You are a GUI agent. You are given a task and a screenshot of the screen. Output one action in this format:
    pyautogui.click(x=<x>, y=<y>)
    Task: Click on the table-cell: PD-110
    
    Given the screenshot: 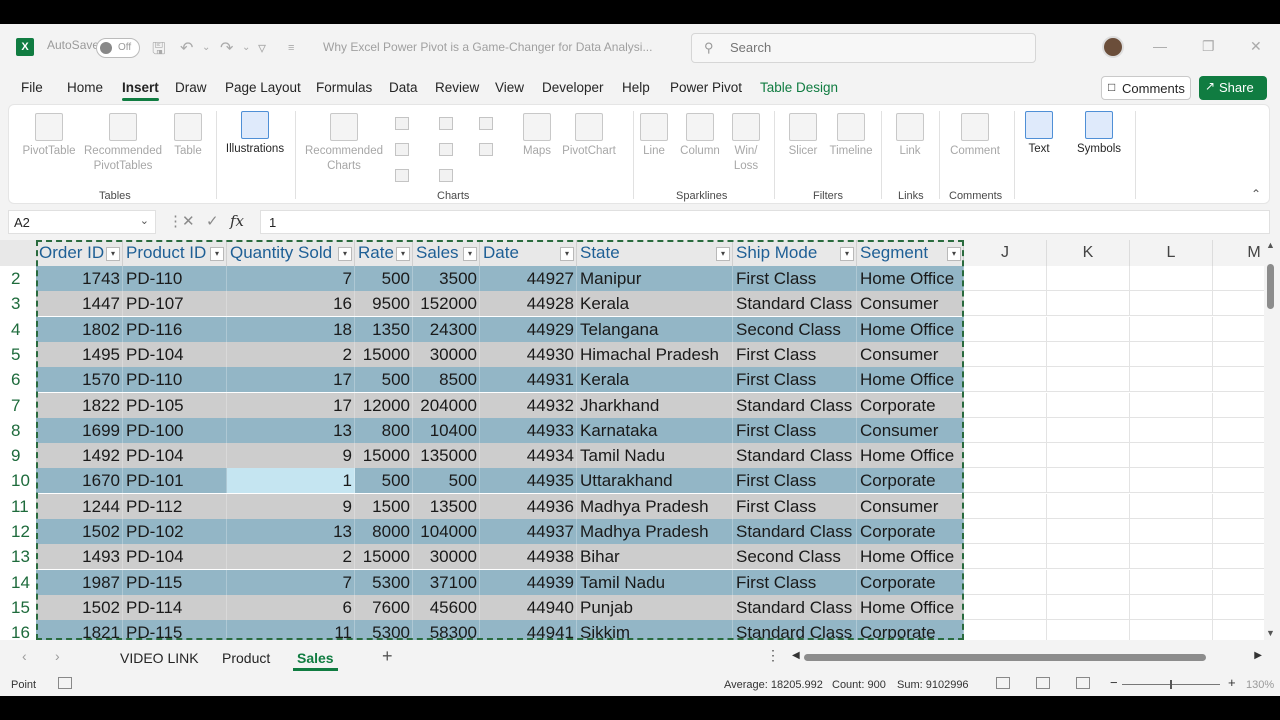 What is the action you would take?
    pyautogui.click(x=175, y=380)
    